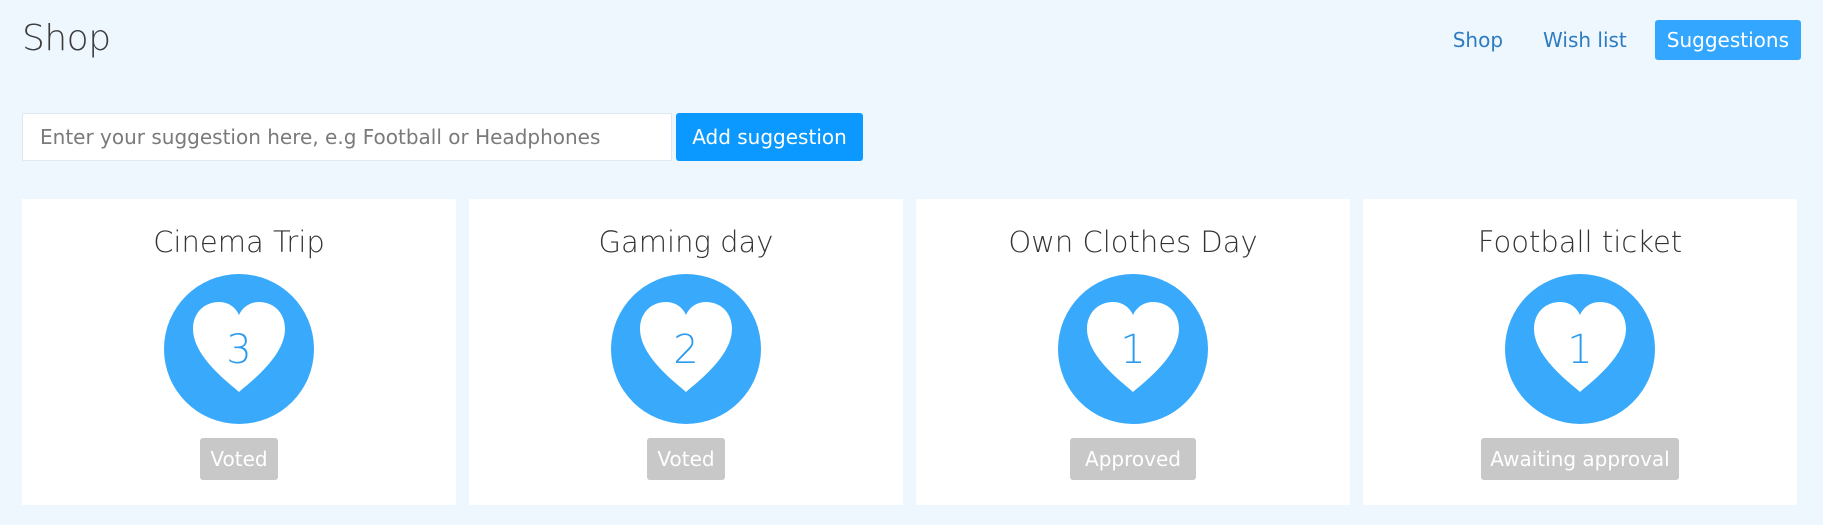 This screenshot has height=525, width=1823. Describe the element at coordinates (1727, 40) in the screenshot. I see `nav-suggestions-link: Suggestions` at that location.